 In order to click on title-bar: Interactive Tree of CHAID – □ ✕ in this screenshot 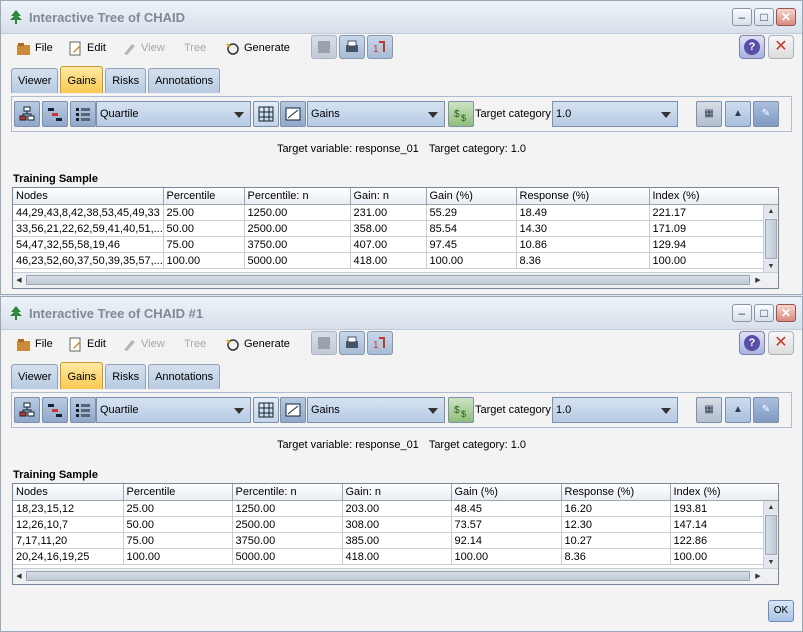, I will do `click(401, 17)`.